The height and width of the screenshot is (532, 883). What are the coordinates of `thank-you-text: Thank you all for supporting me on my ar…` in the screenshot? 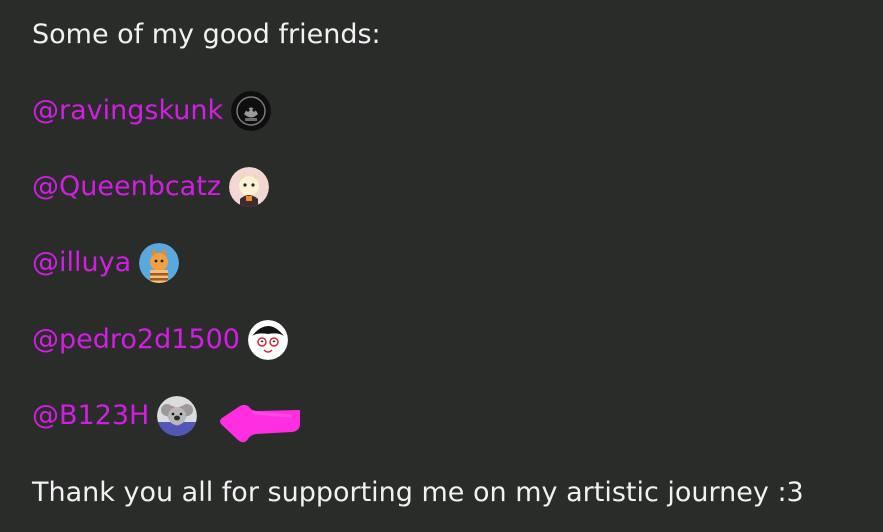 It's located at (418, 492).